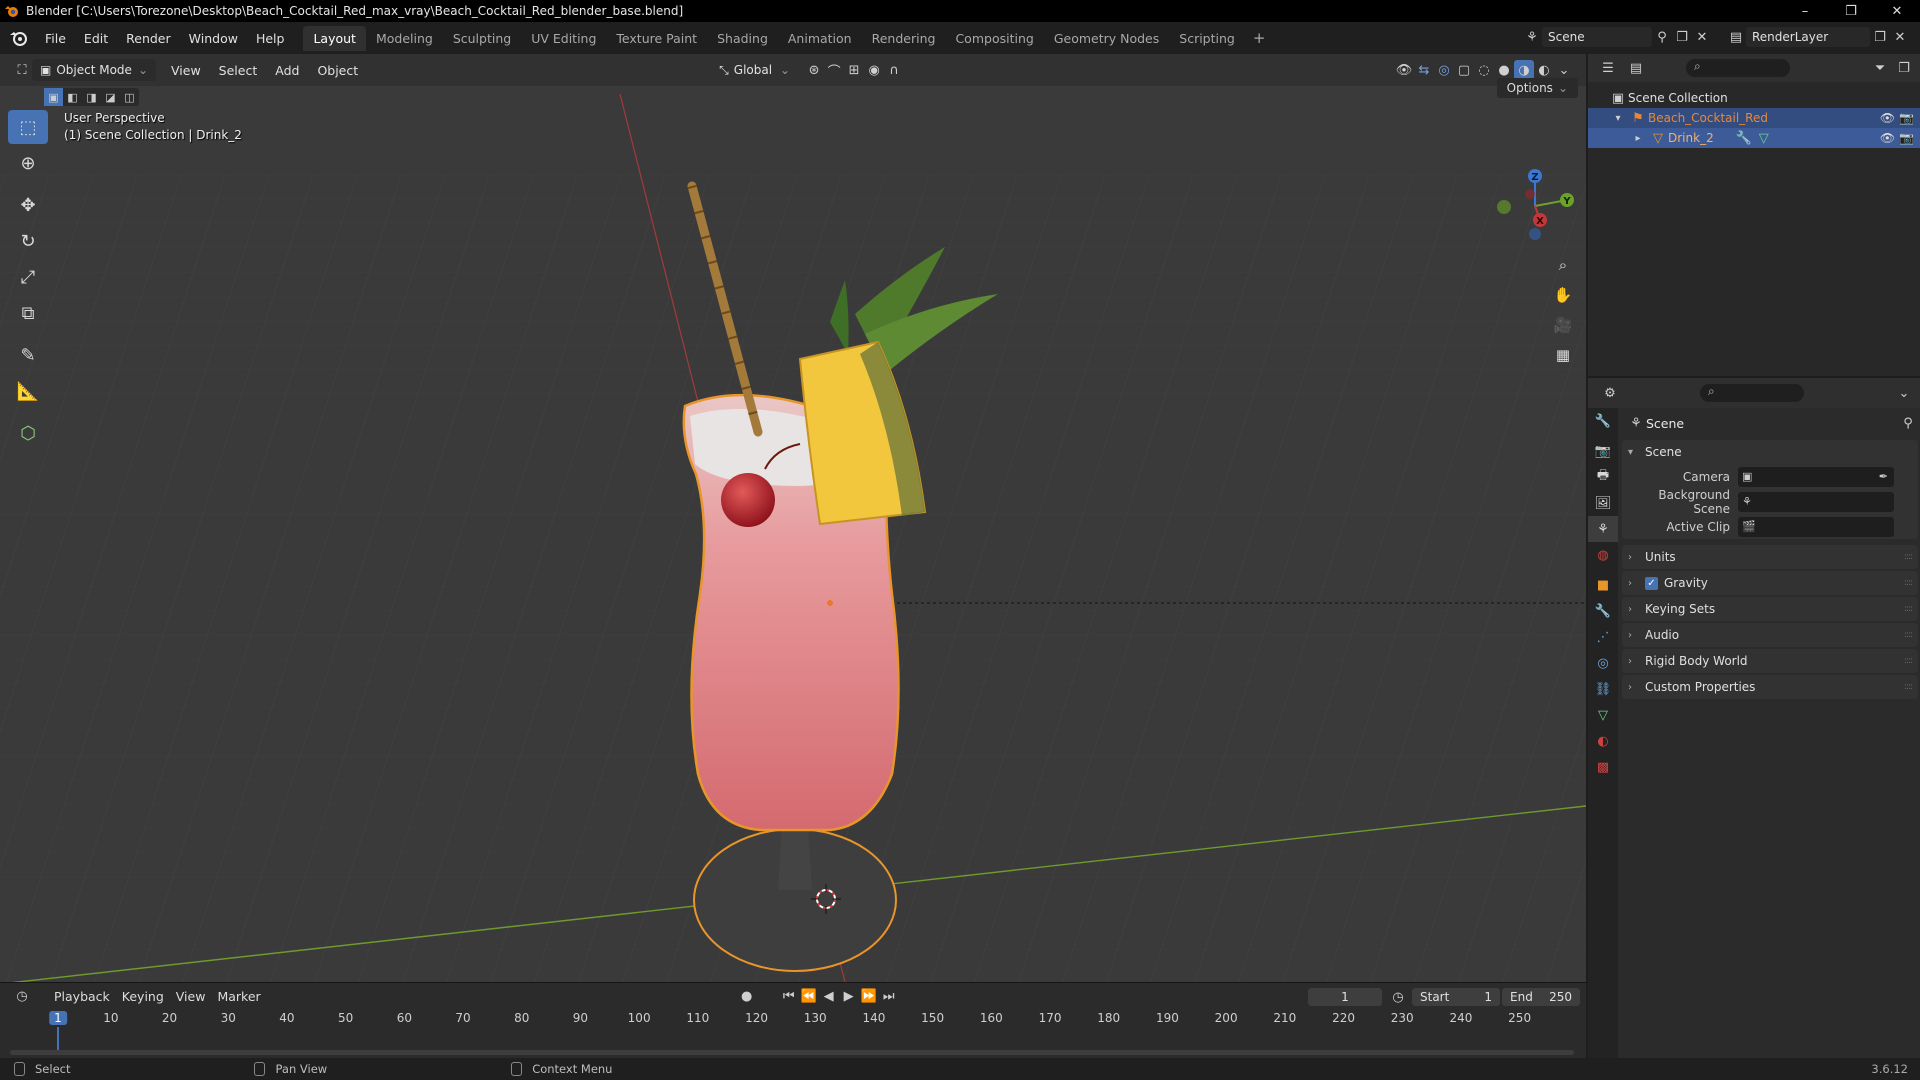  I want to click on audio-panel: › Audio::::, so click(1770, 635).